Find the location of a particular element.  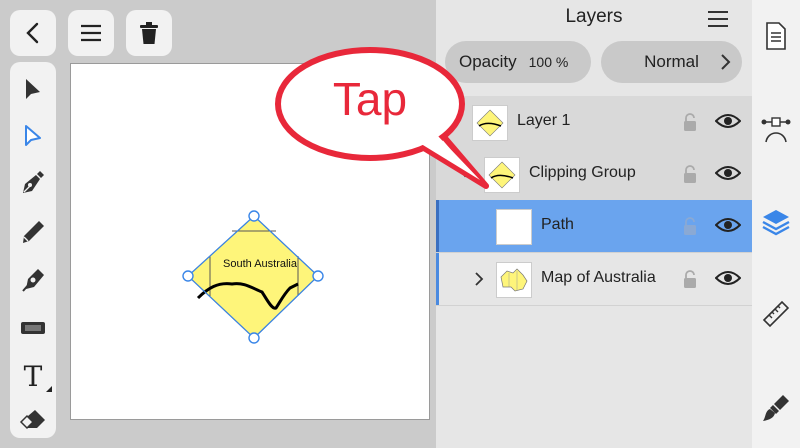

trash-icon is located at coordinates (149, 33).